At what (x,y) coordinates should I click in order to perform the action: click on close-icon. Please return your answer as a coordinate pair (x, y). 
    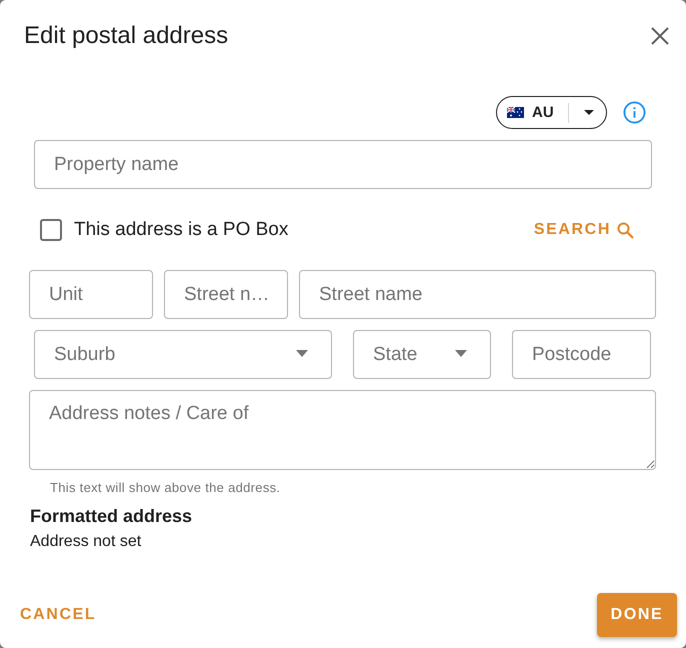
    Looking at the image, I should click on (660, 36).